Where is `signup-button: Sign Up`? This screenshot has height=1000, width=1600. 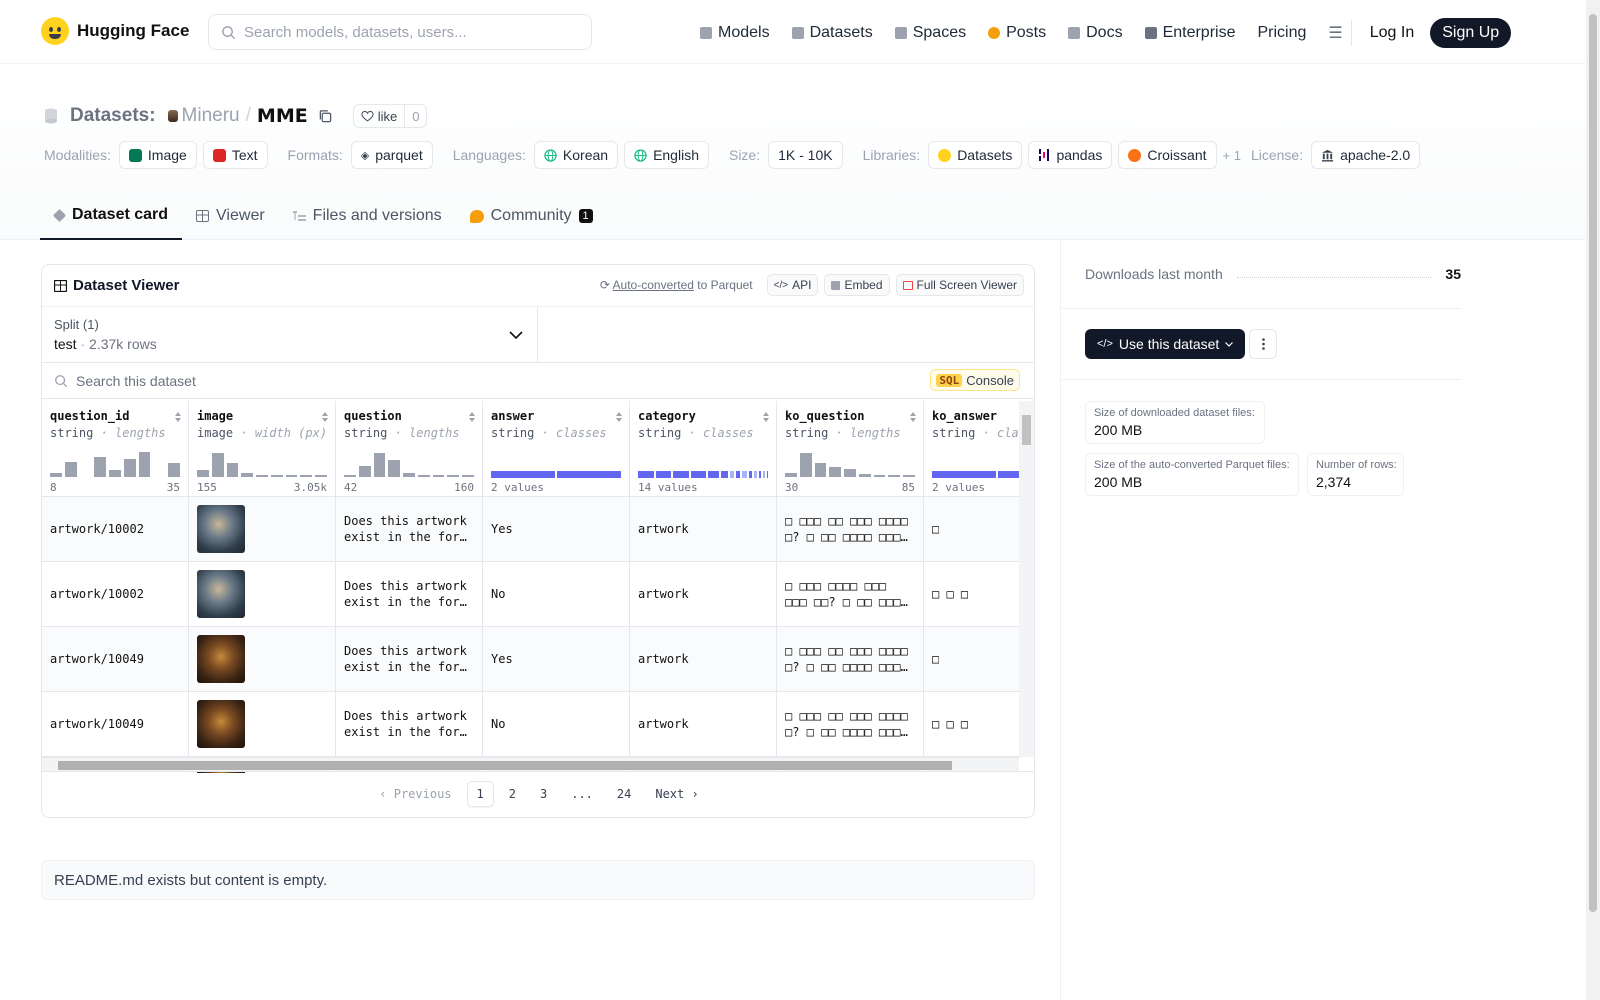 signup-button: Sign Up is located at coordinates (1471, 33).